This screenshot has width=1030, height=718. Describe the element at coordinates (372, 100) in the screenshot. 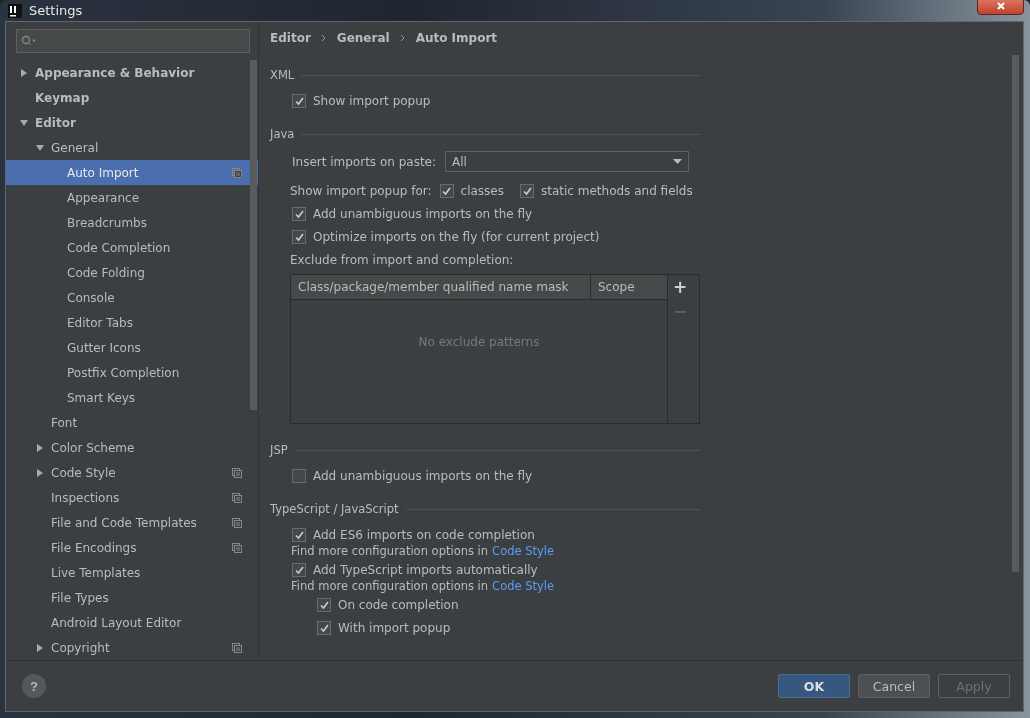

I see `checkbox-label: Show import popup` at that location.